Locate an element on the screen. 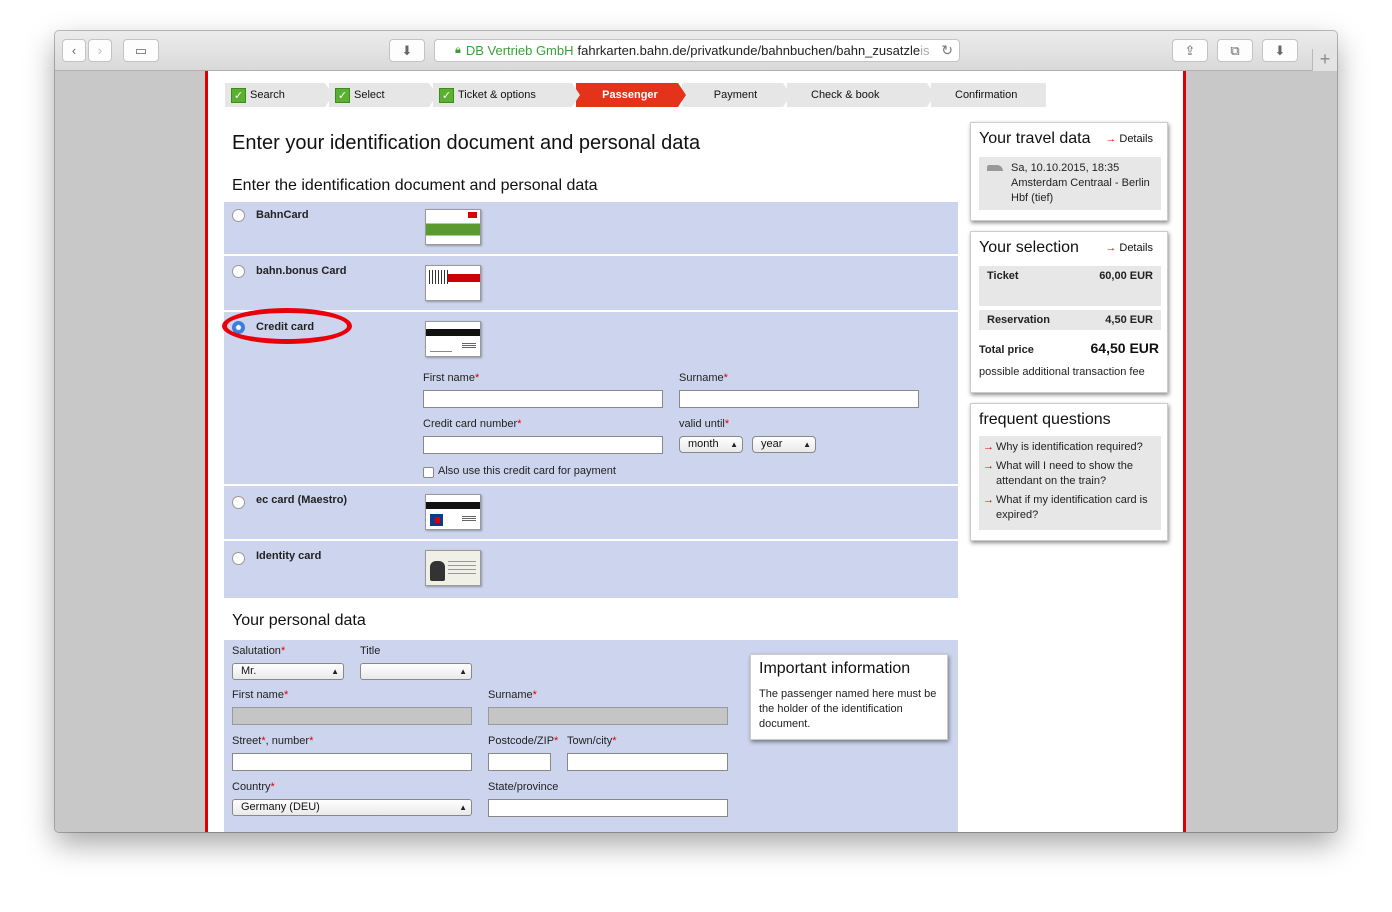 The image size is (1392, 912). select-value: year is located at coordinates (772, 444).